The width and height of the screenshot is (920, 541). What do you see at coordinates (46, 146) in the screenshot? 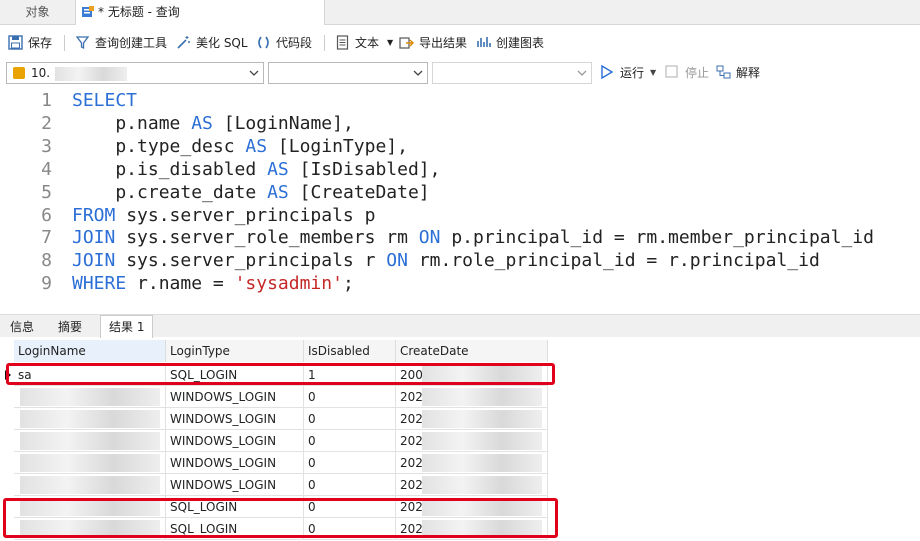
I see `line-number: 3` at bounding box center [46, 146].